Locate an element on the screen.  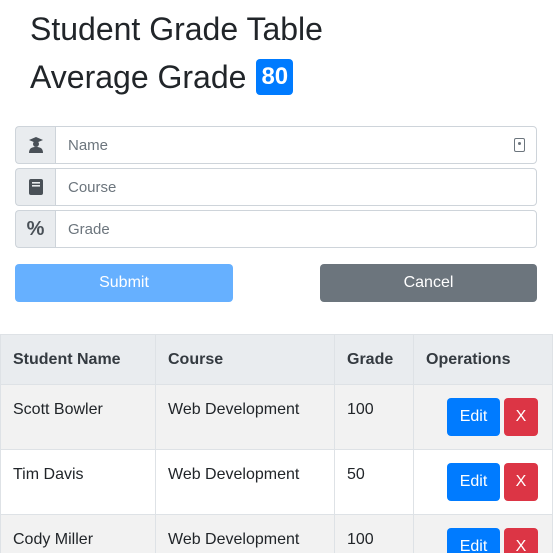
cell-student-name: Scott Bowler is located at coordinates (78, 417).